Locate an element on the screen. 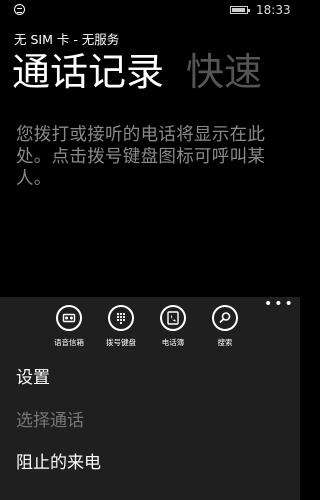 Image resolution: width=320 pixels, height=500 pixels. keypad-icon is located at coordinates (121, 318).